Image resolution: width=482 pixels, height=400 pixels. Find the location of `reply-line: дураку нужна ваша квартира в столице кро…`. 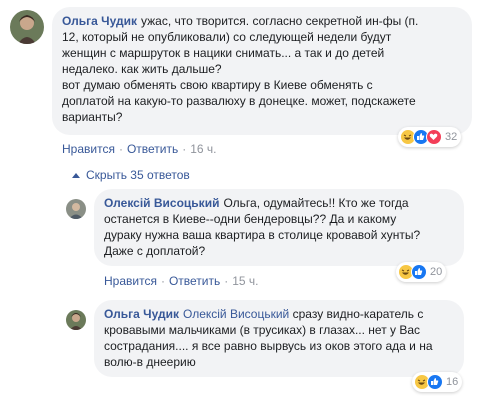

reply-line: дураку нужна ваша квартира в столице кро… is located at coordinates (262, 235).